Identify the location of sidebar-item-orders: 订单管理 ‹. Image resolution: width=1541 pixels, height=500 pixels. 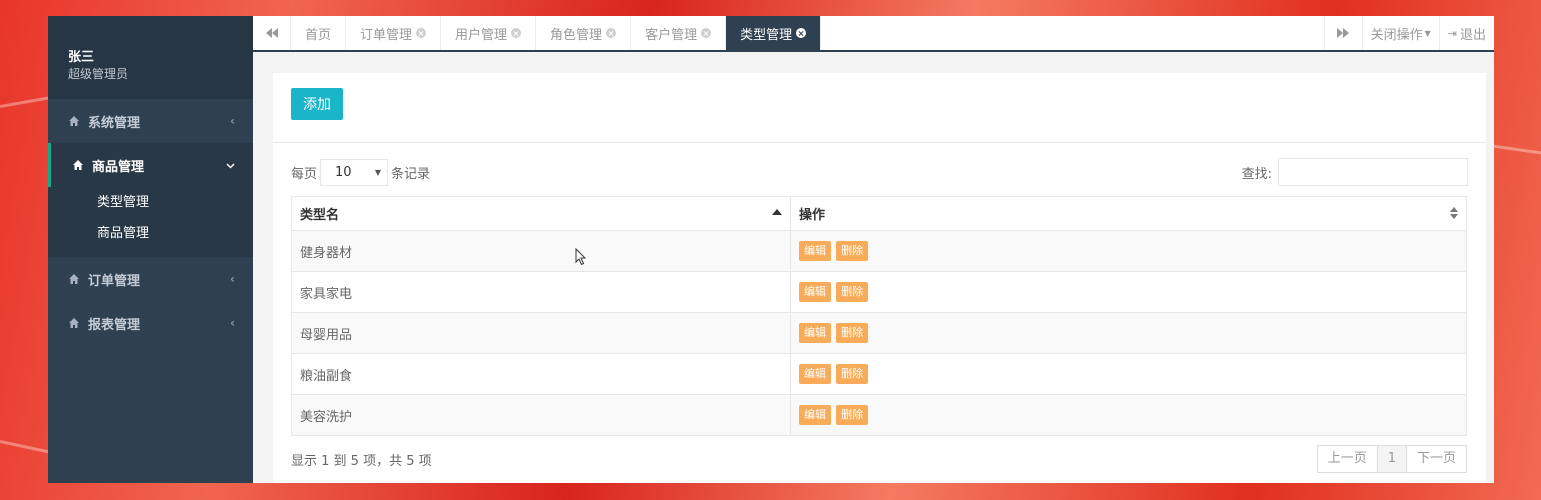
(150, 279).